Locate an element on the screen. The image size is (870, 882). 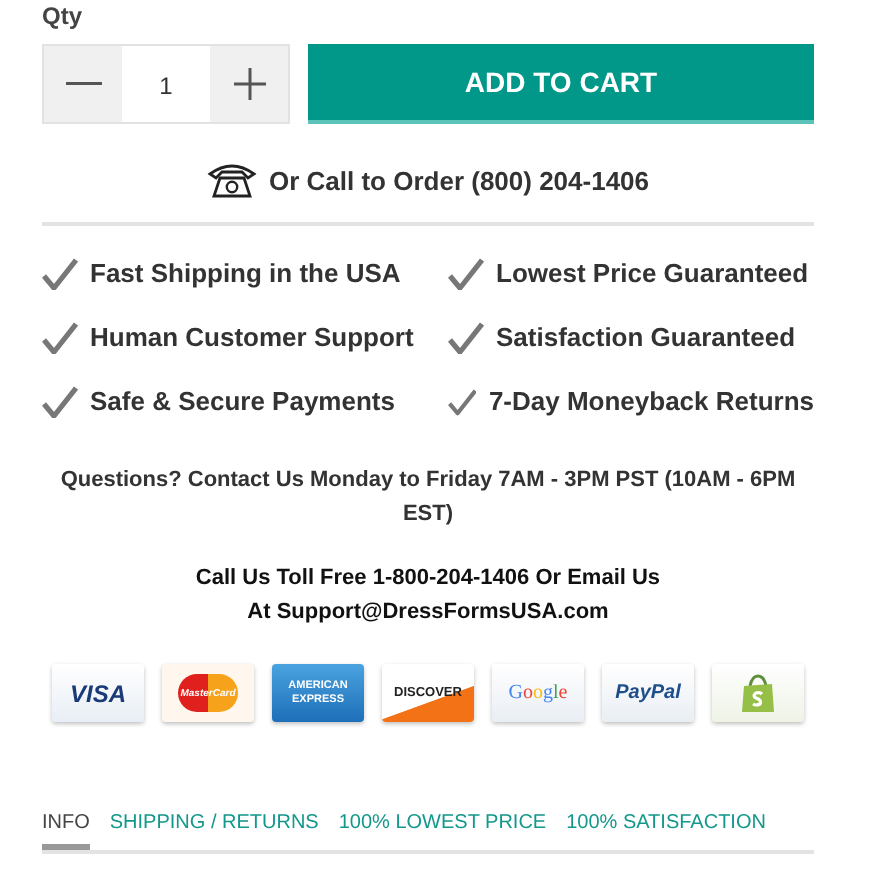
phone-order-text: Or Call to Order (800) 204-1406 is located at coordinates (459, 180).